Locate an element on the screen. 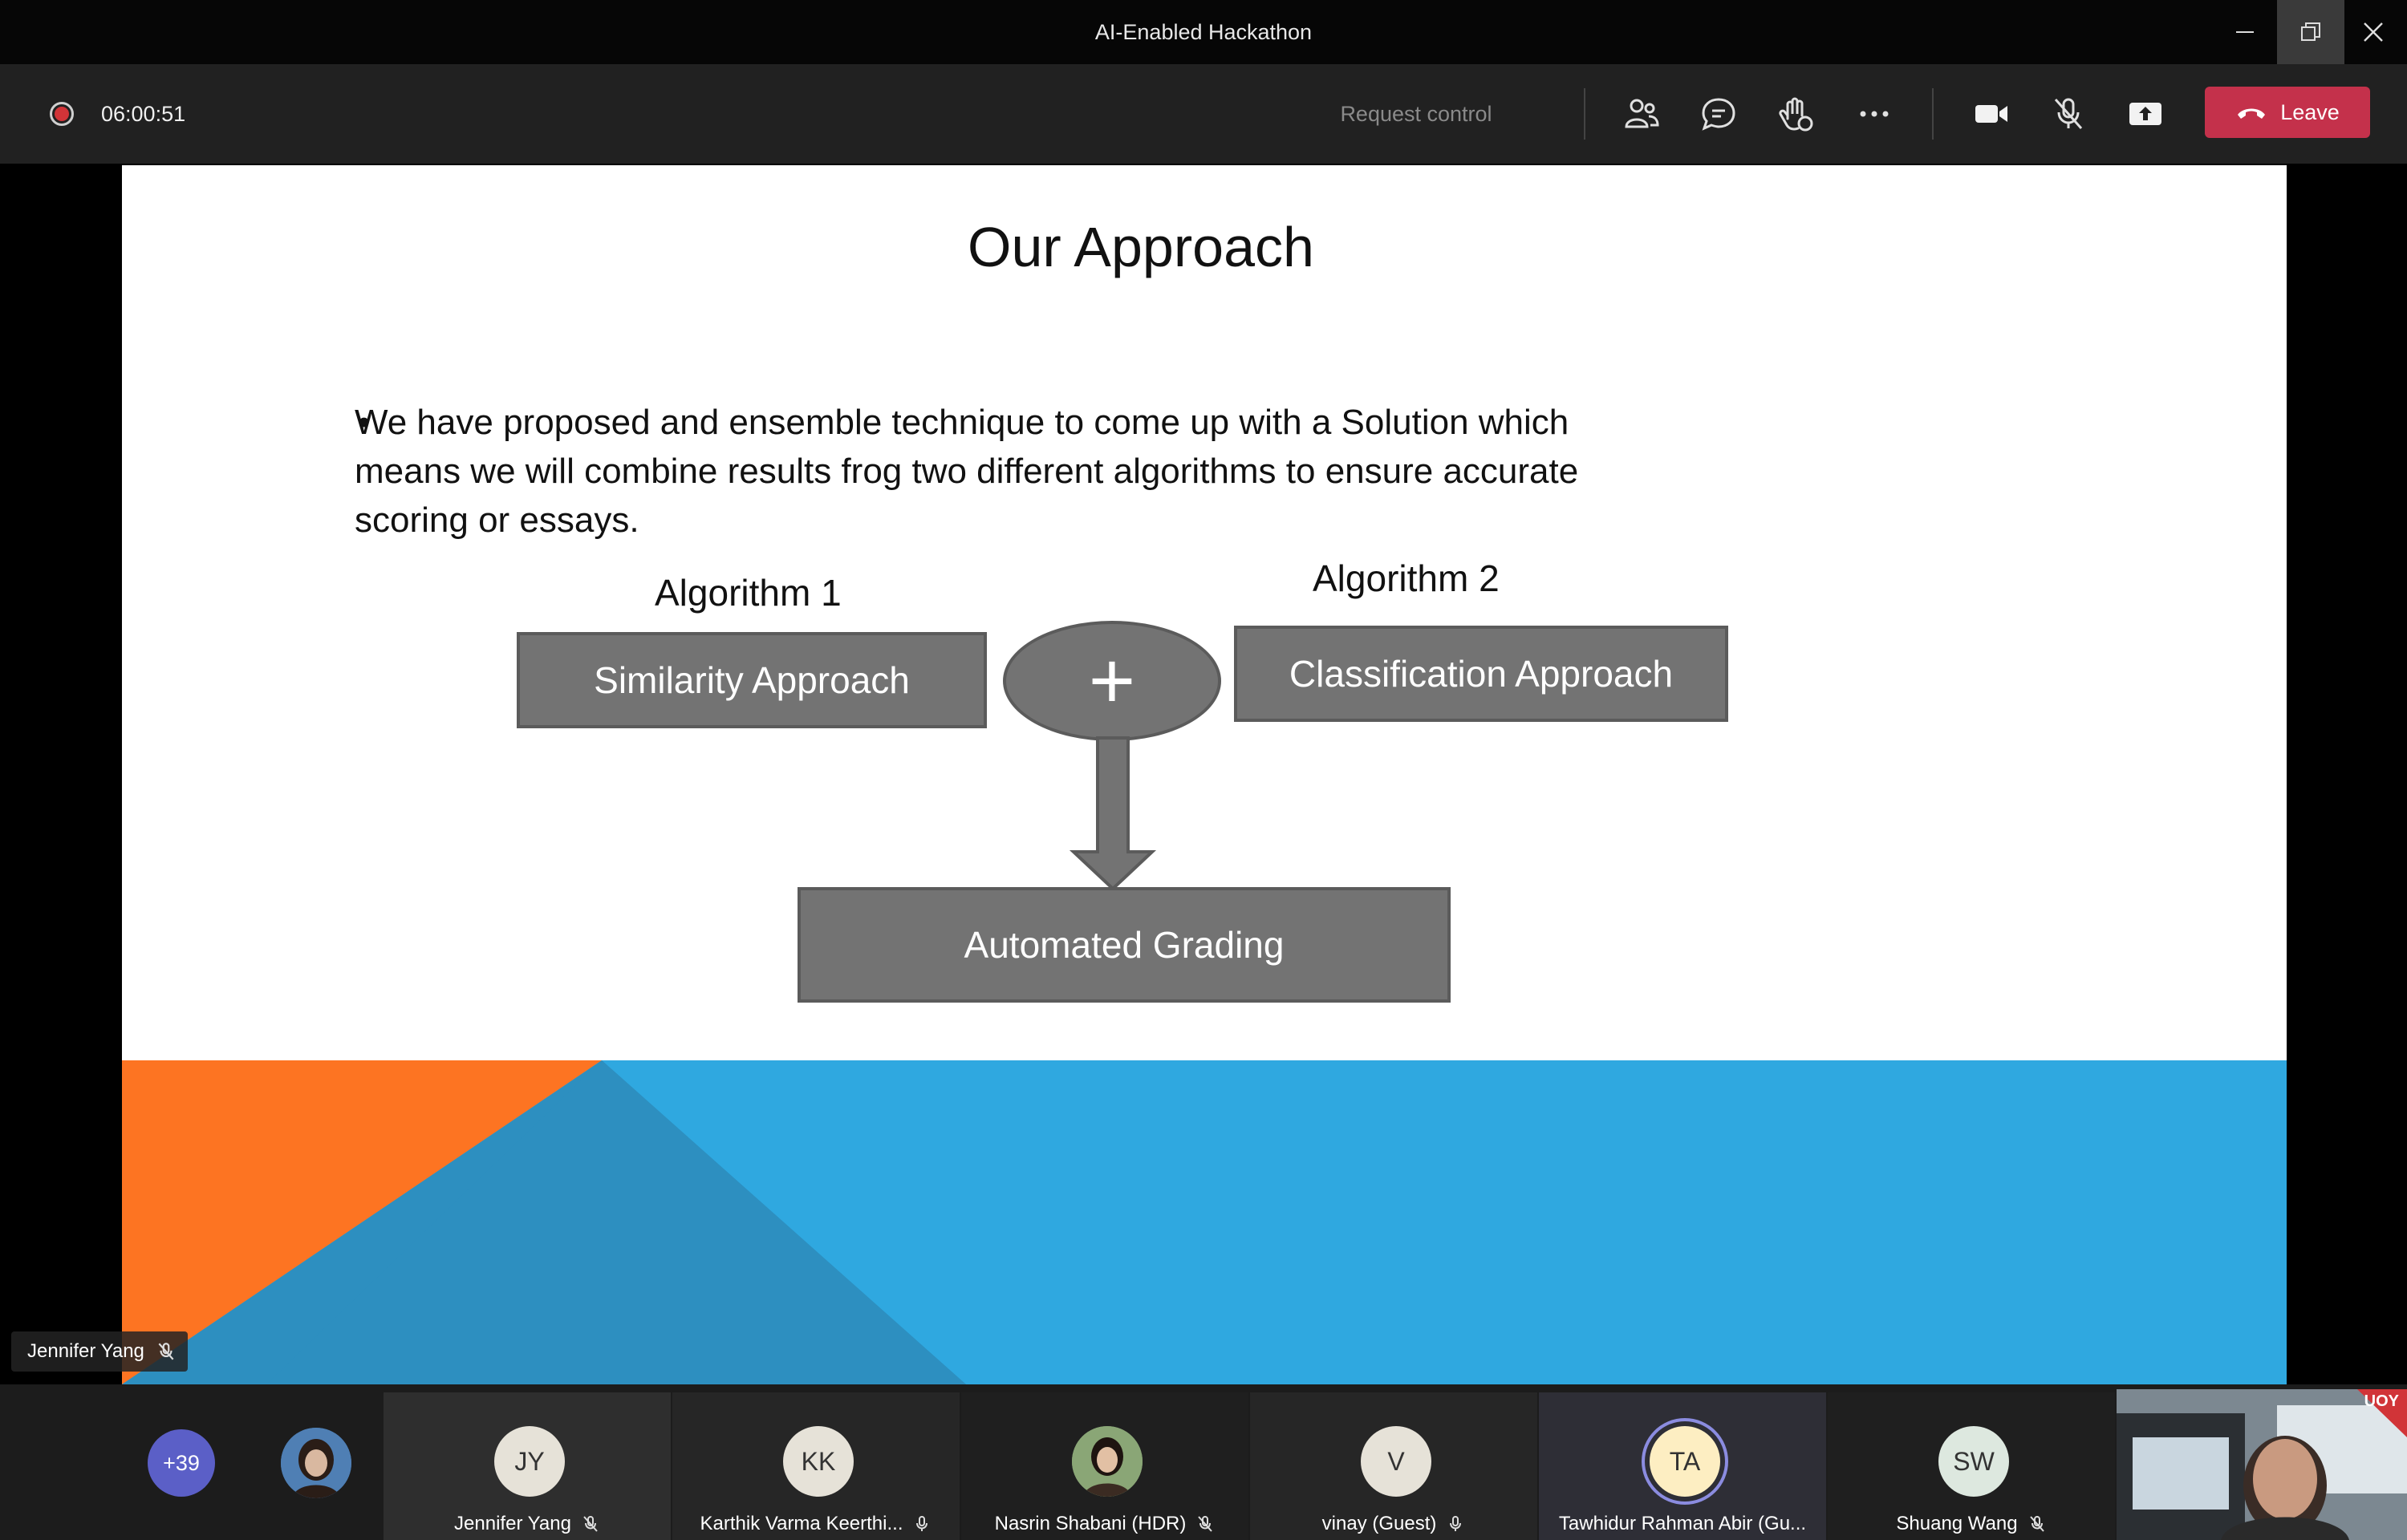  title-bar: AI-Enabled Hackathon is located at coordinates (1203, 32).